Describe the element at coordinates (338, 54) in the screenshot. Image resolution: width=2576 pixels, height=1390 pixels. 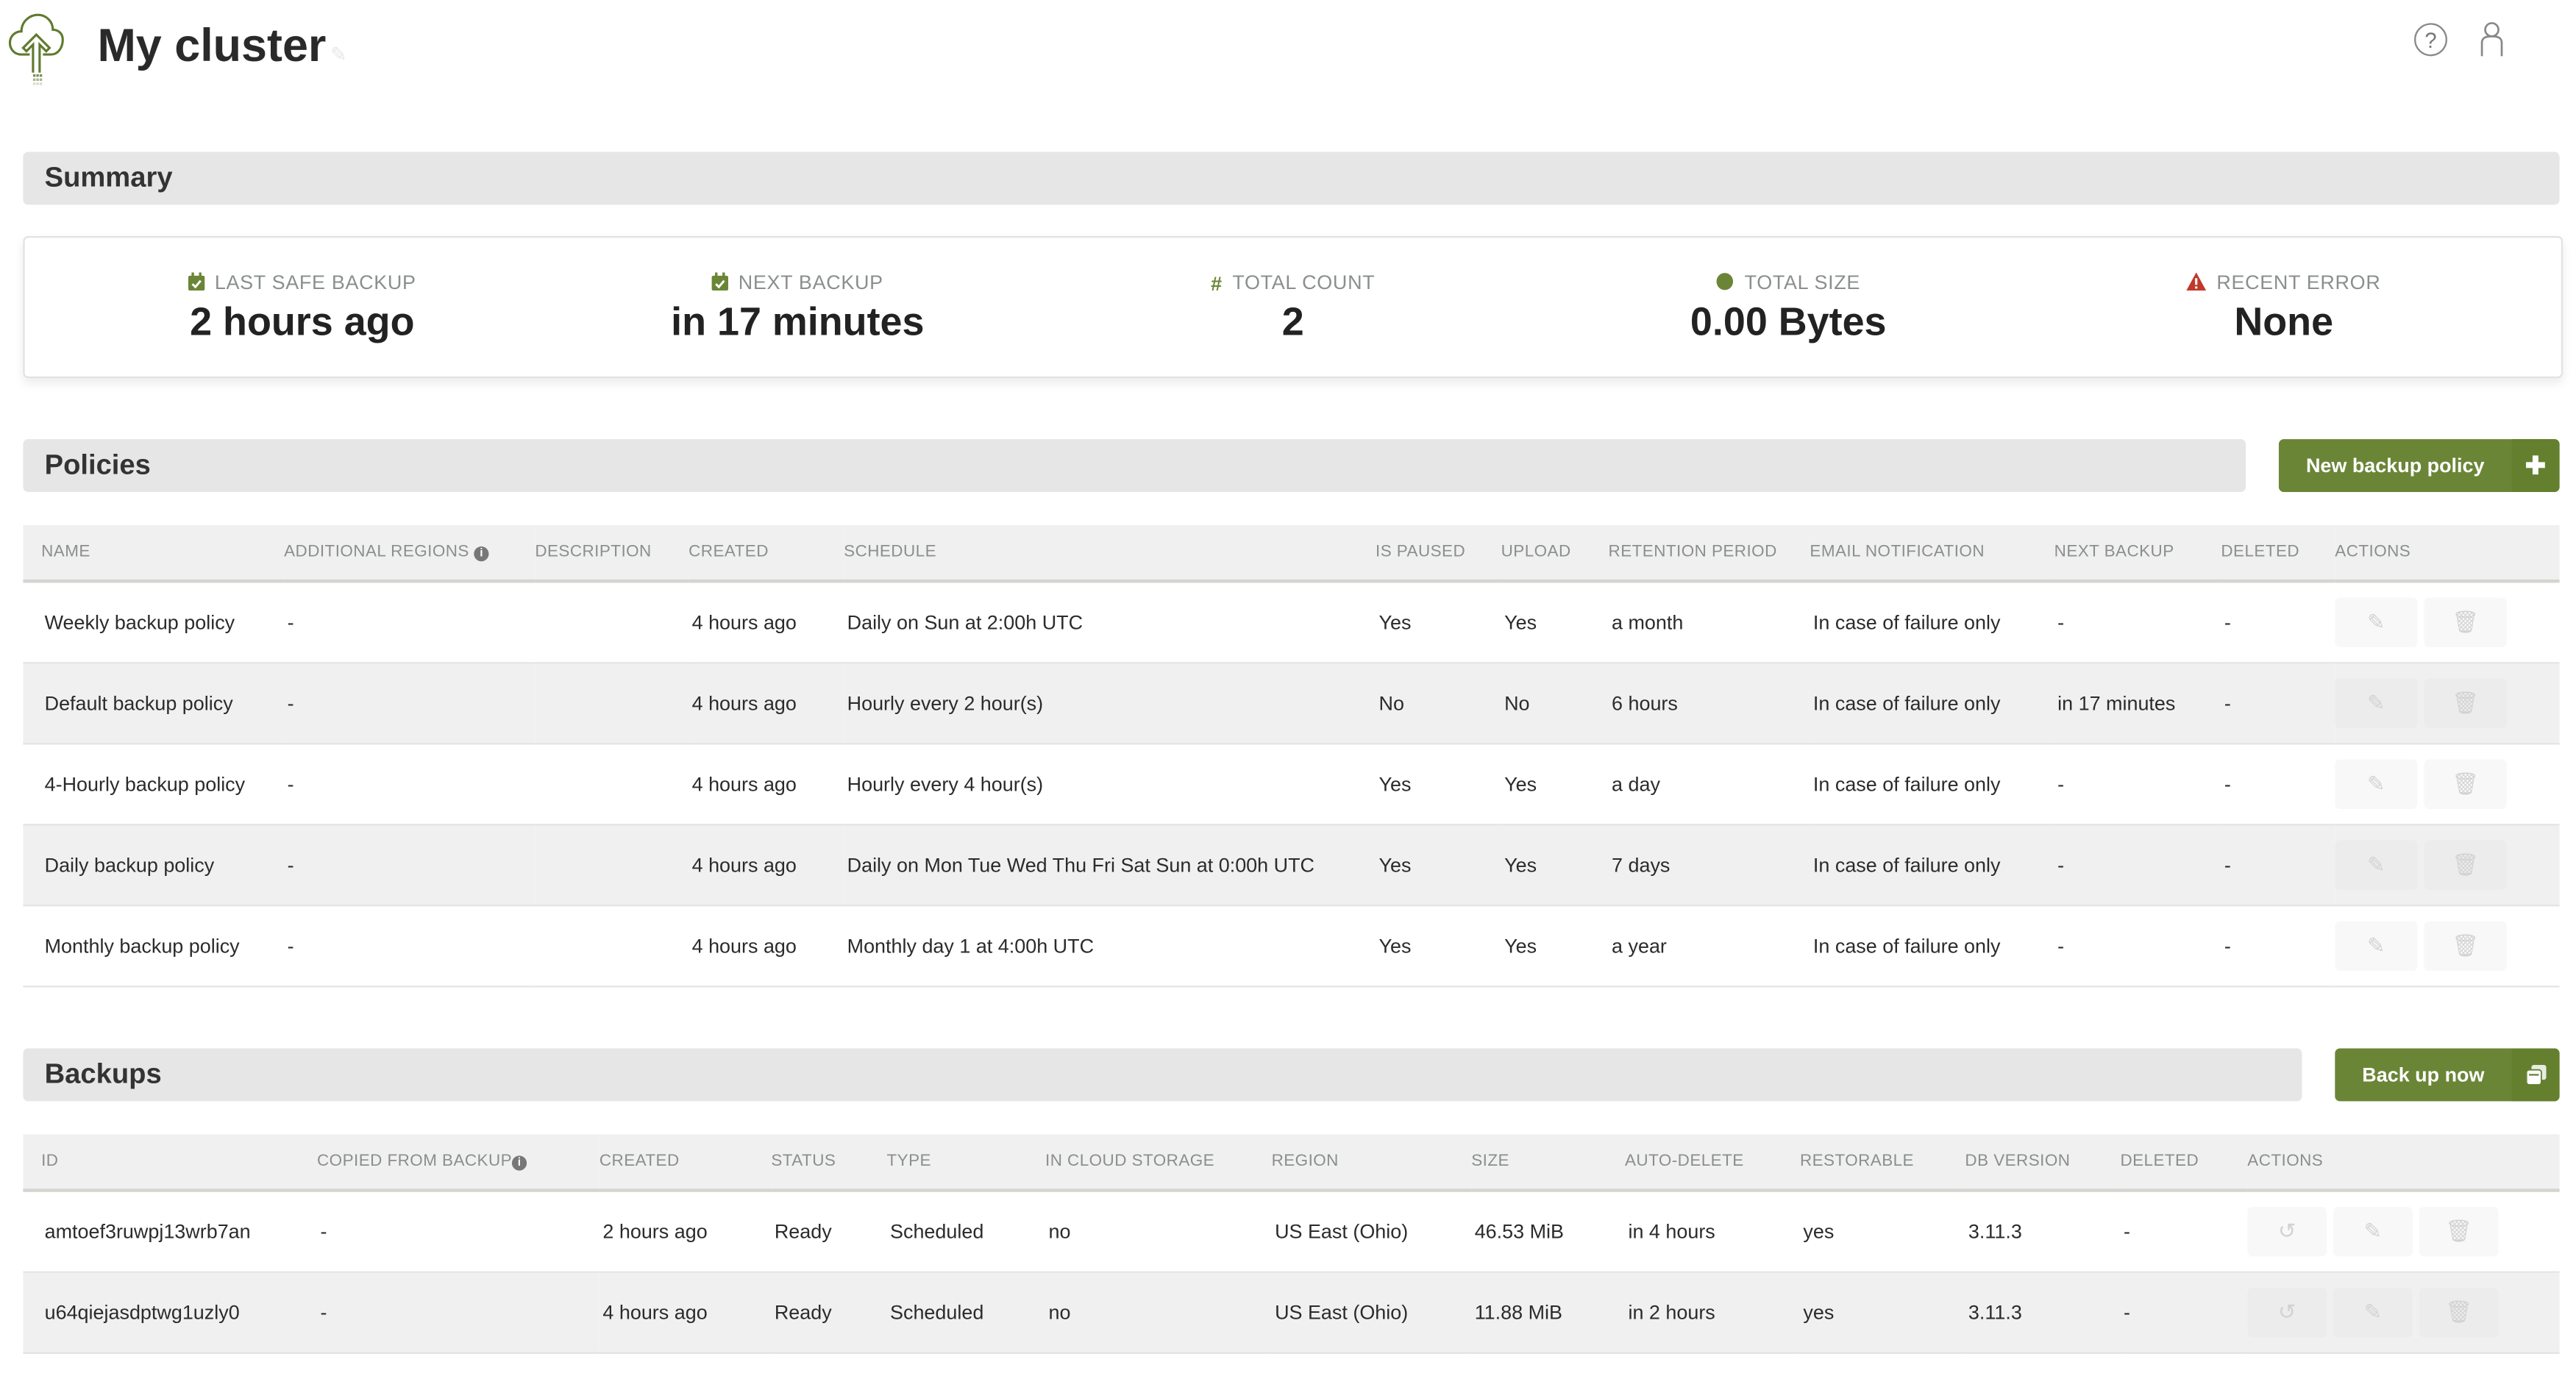
I see `pencil-icon: ✎` at that location.